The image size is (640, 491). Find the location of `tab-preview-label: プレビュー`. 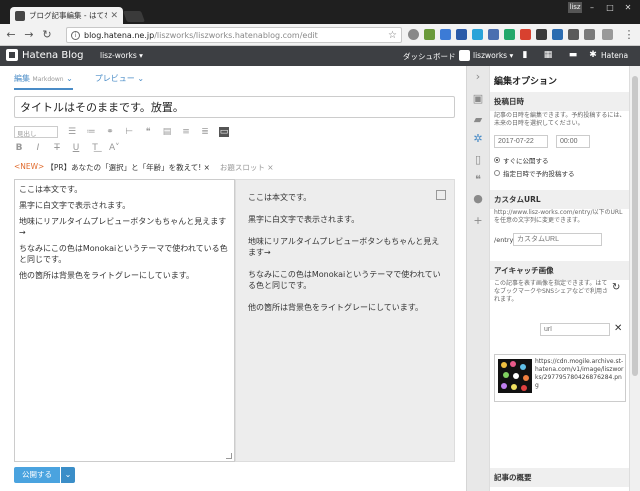

tab-preview-label: プレビュー is located at coordinates (114, 78).